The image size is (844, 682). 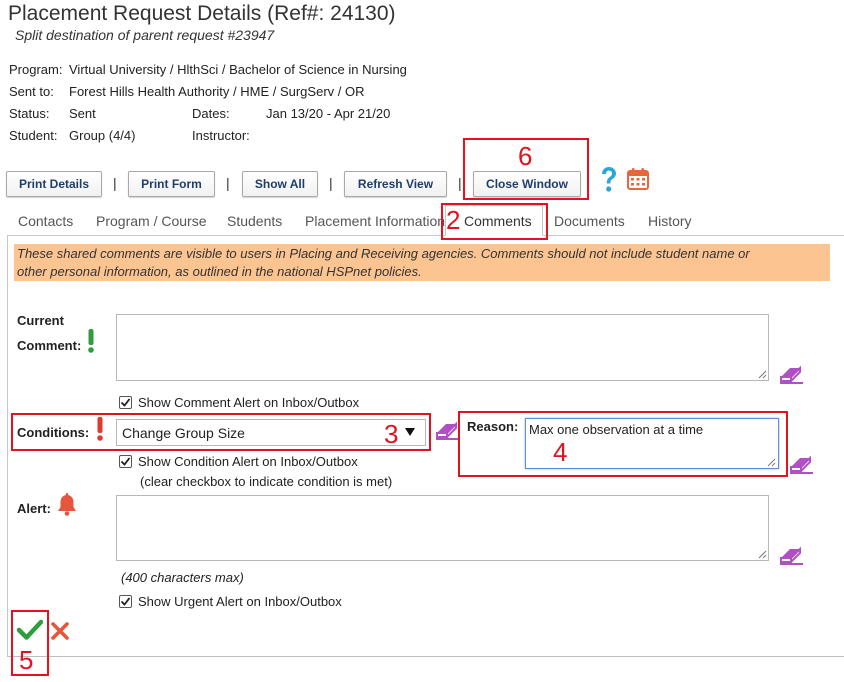 What do you see at coordinates (249, 402) in the screenshot?
I see `show-comment-alert-label: Show Comment Alert on Inbox/Outbox` at bounding box center [249, 402].